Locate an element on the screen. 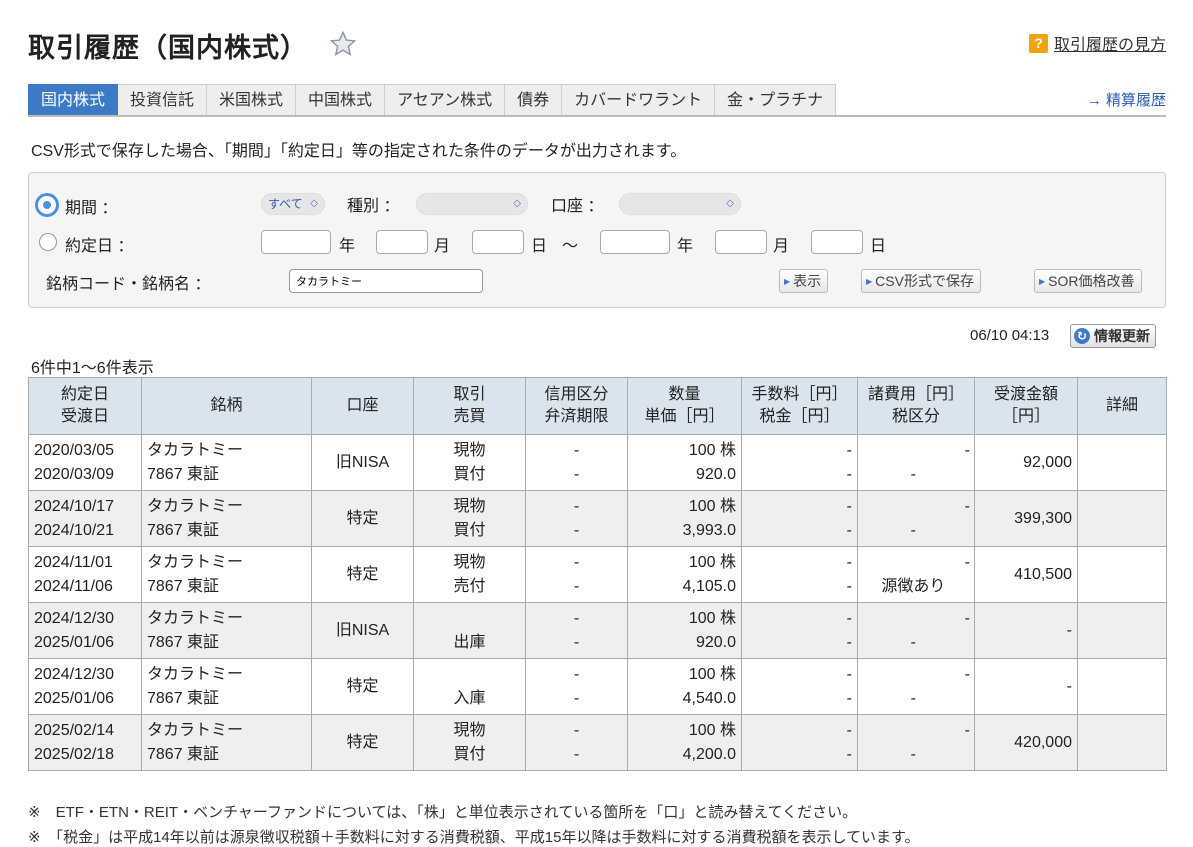 The width and height of the screenshot is (1193, 847). help-icon: ? is located at coordinates (1038, 43).